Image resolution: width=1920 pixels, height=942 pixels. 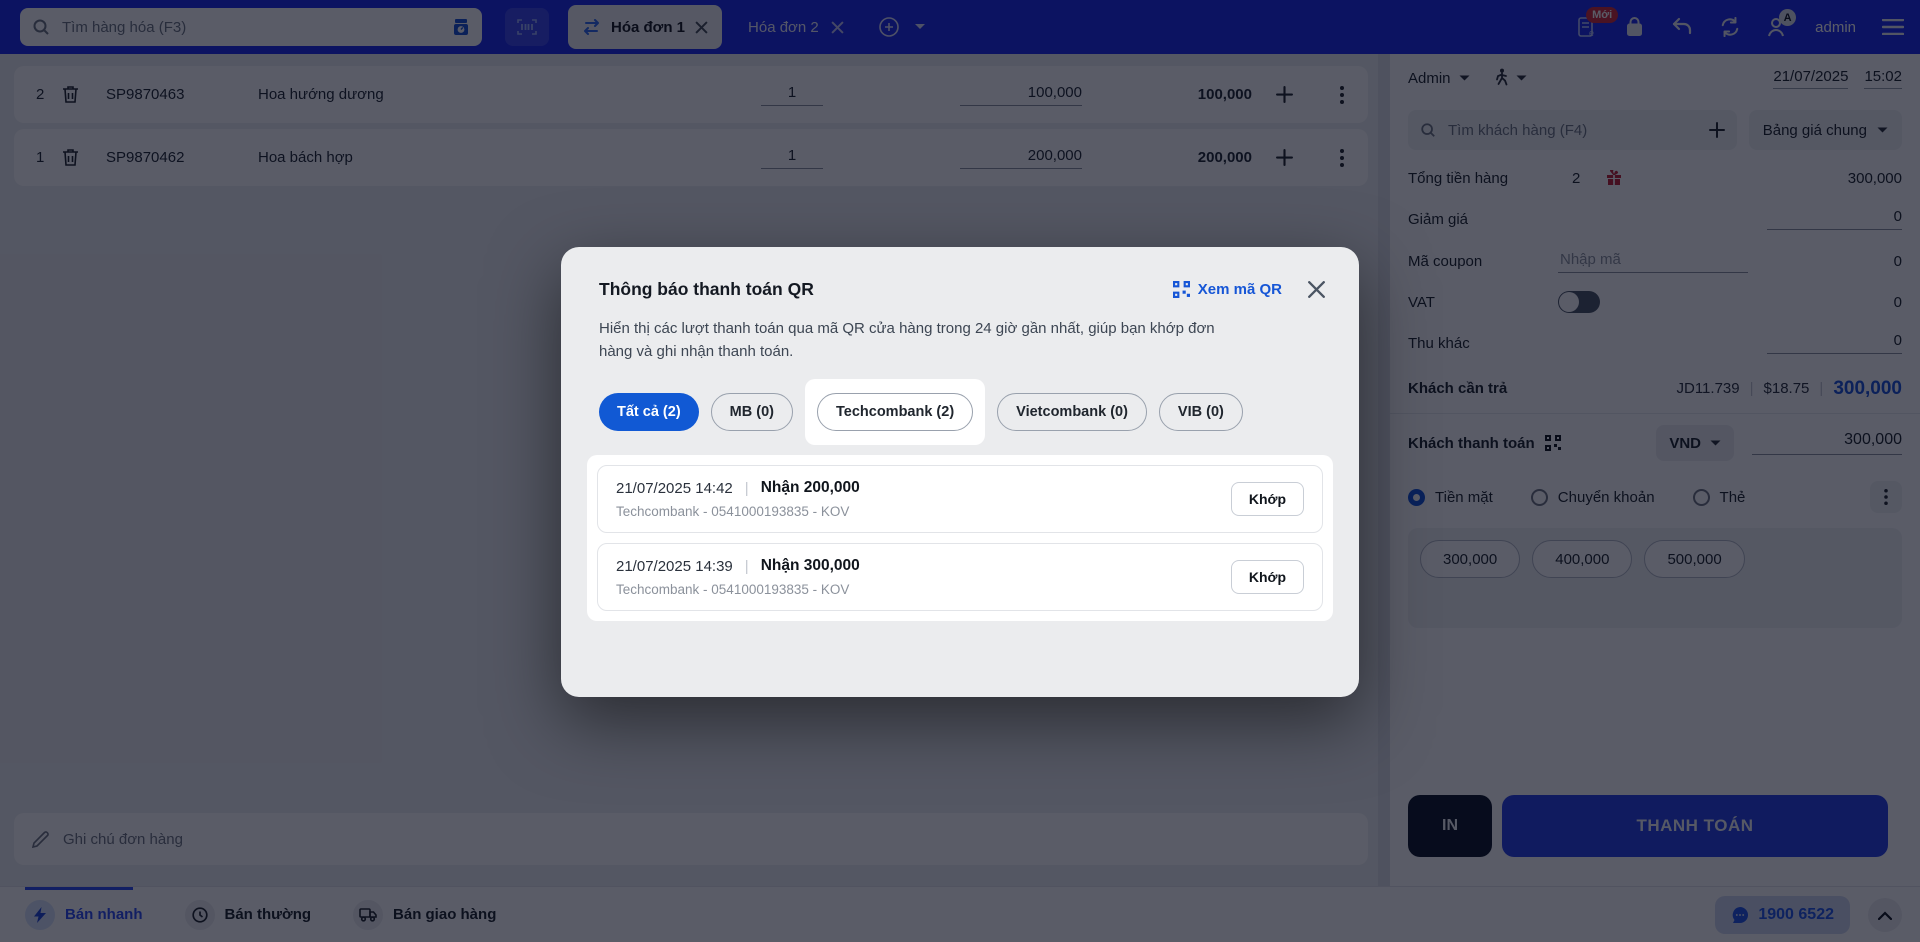 I want to click on filter-techcombank: Techcombank (2), so click(x=895, y=412).